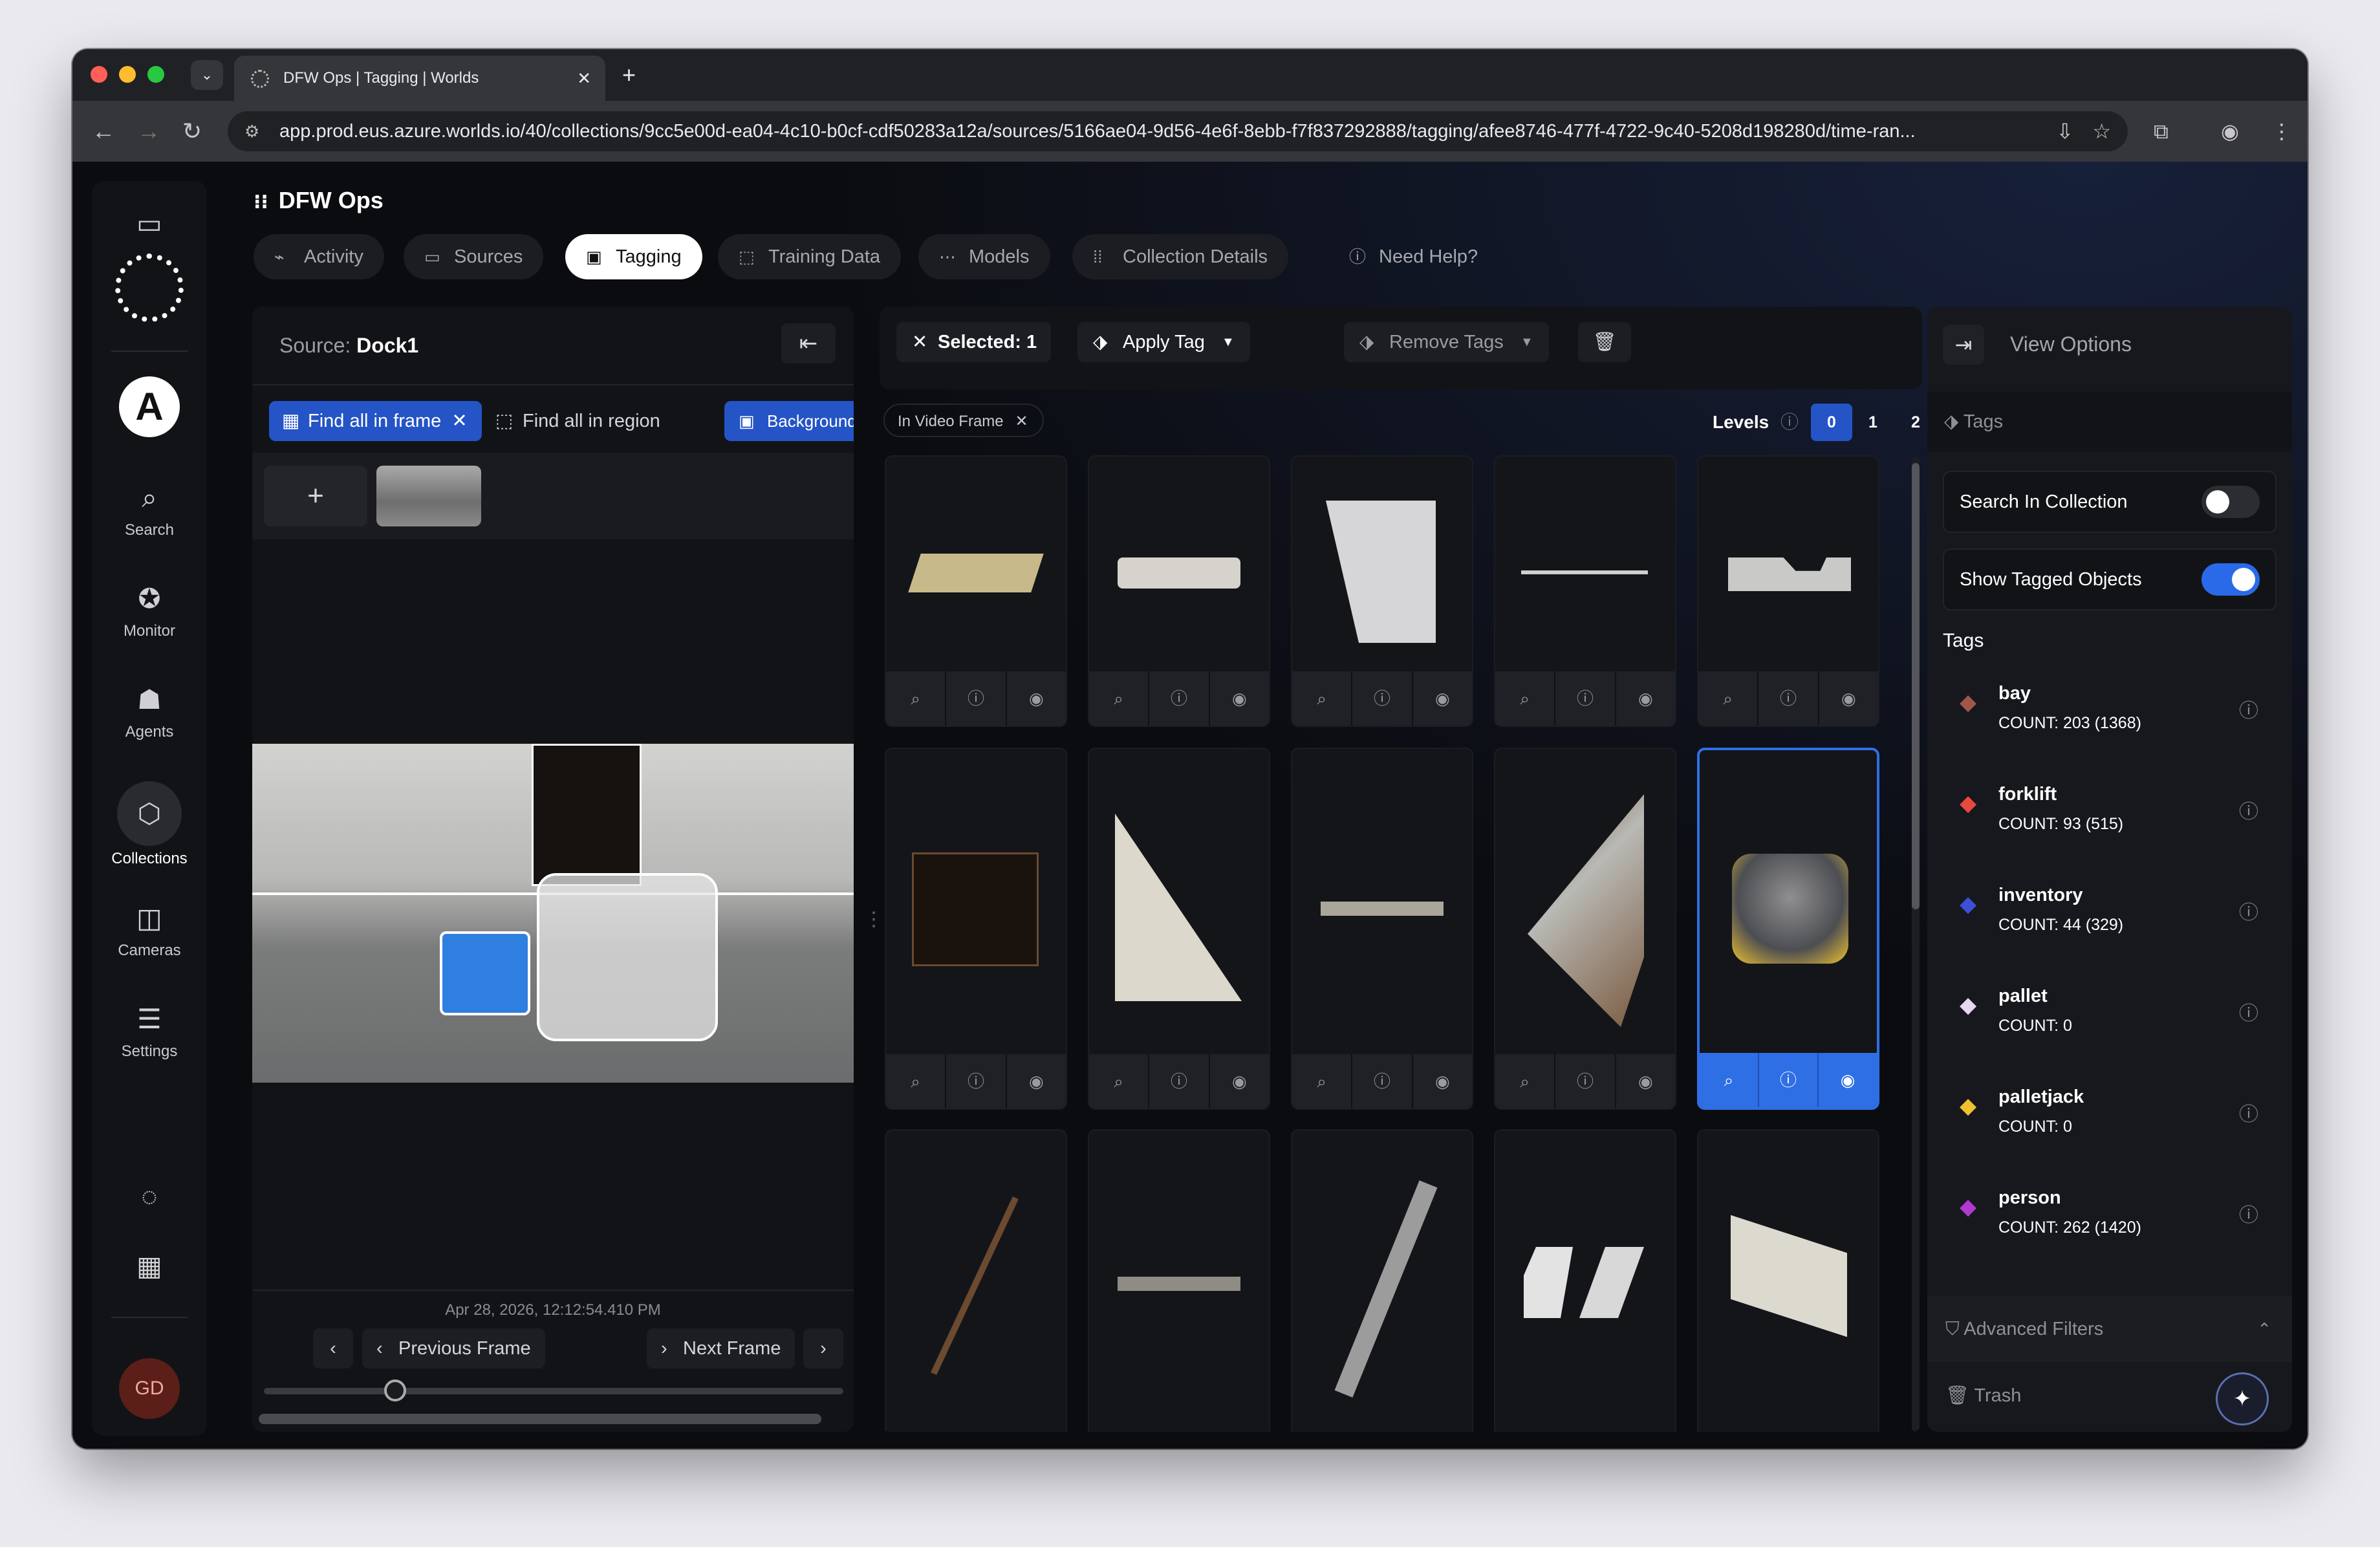 The image size is (2380, 1547). What do you see at coordinates (584, 78) in the screenshot?
I see `close-tab-icon: ✕` at bounding box center [584, 78].